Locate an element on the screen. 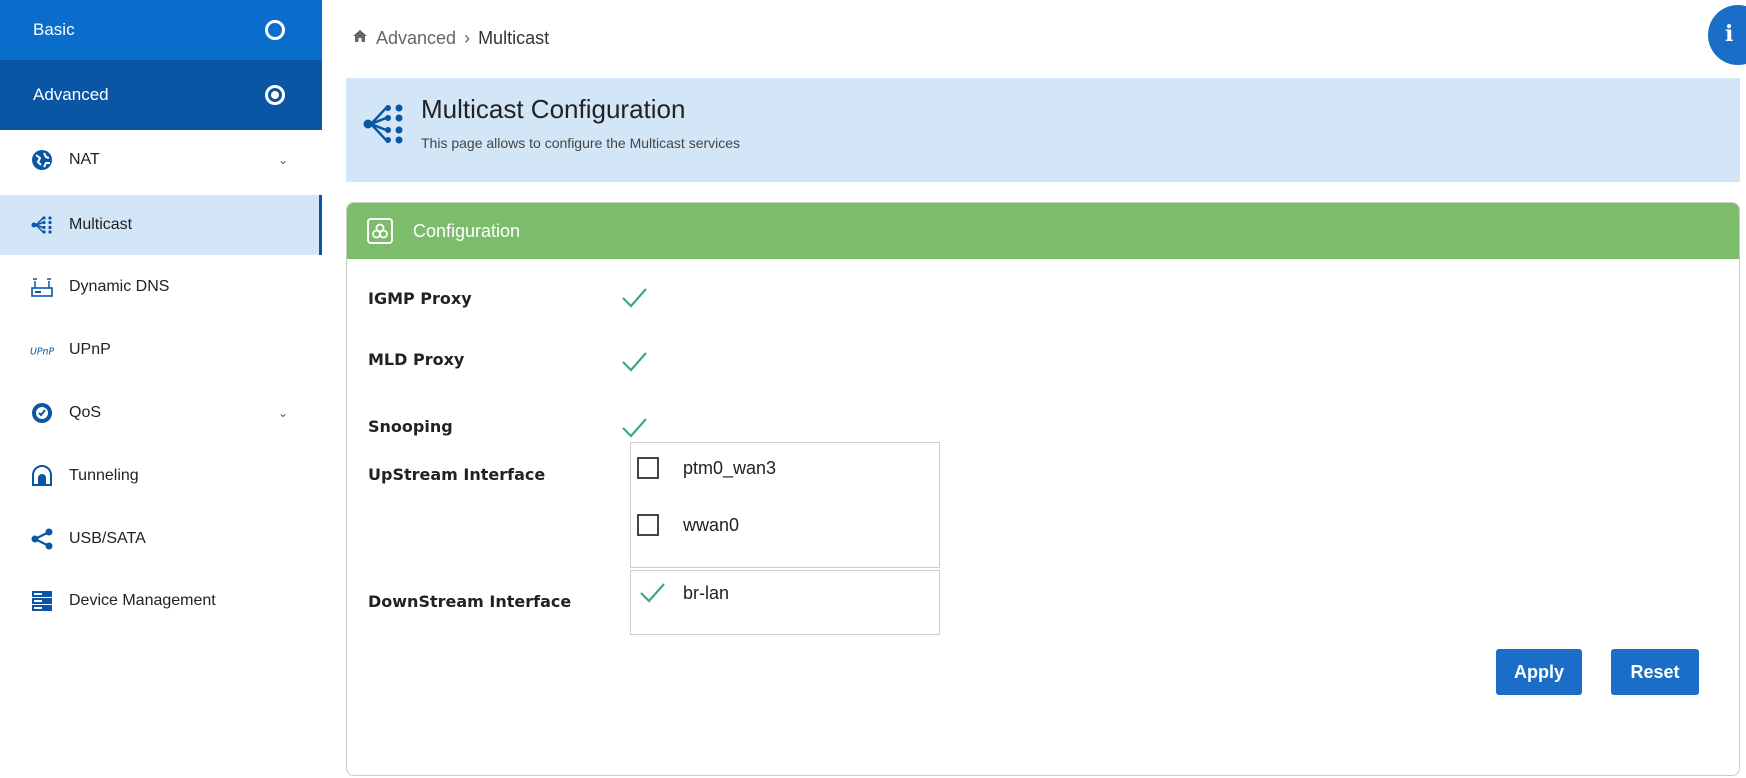 The image size is (1746, 778). sidebar-item-label: QoS is located at coordinates (85, 412).